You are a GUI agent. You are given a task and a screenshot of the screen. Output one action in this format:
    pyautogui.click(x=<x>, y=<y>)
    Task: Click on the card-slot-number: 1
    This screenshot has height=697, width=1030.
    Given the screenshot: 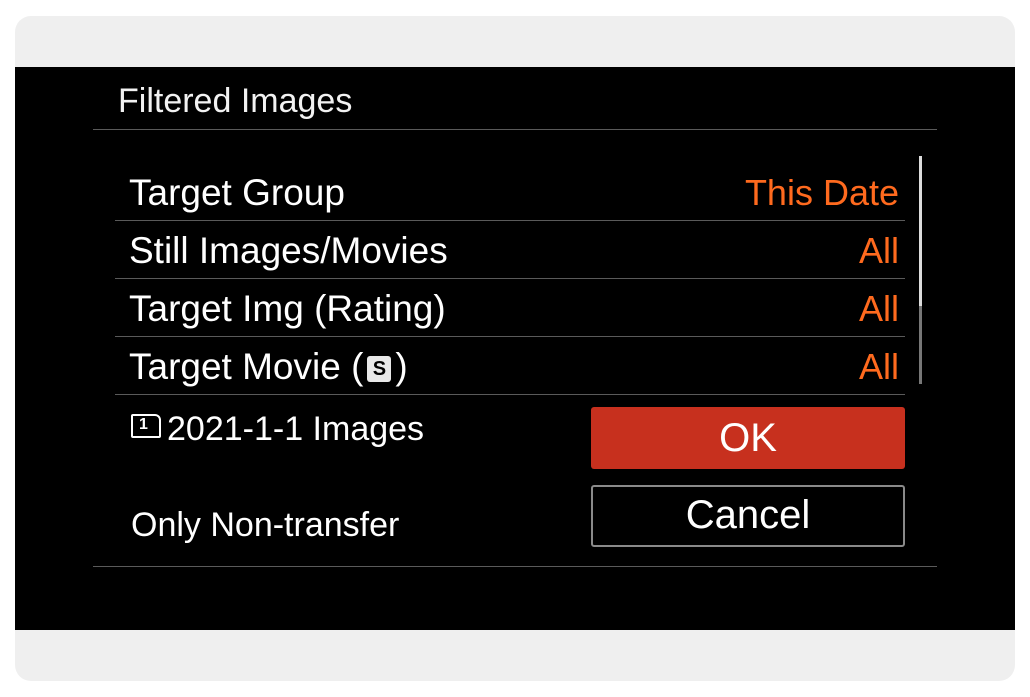 What is the action you would take?
    pyautogui.click(x=143, y=424)
    